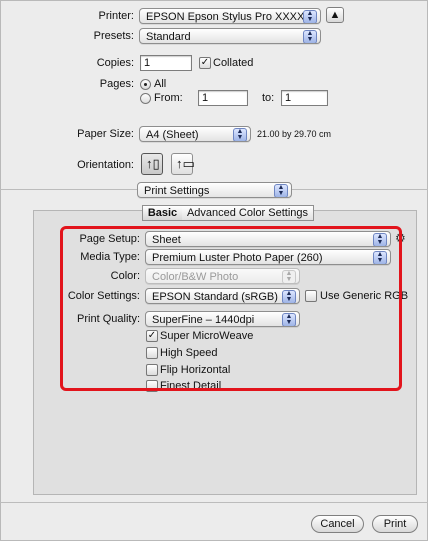  I want to click on collated-label: Collated, so click(233, 63).